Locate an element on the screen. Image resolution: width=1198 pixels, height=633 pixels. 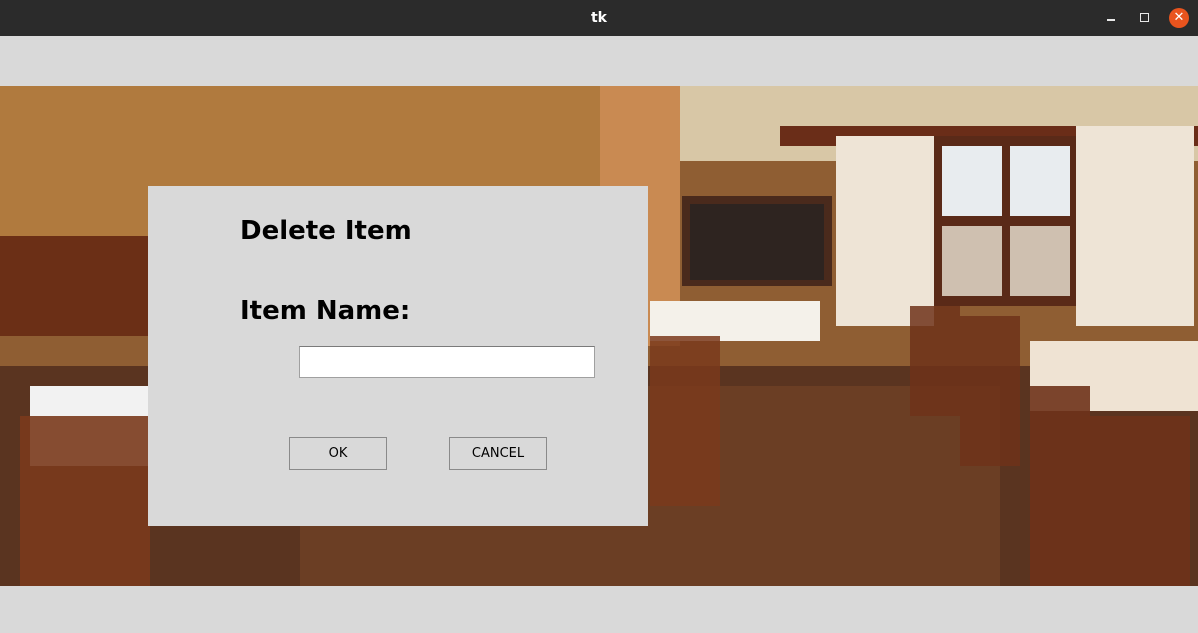
minimize-icon is located at coordinates (1111, 18).